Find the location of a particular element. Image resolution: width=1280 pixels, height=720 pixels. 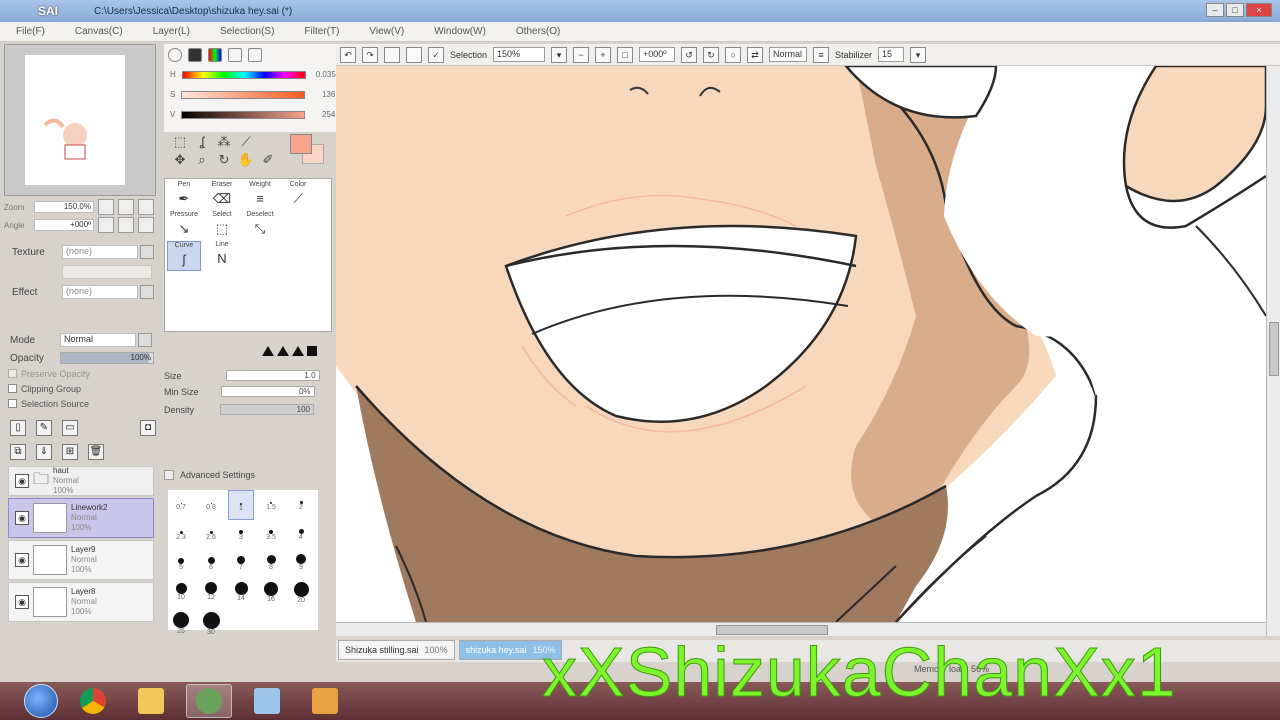

rotate-reset-icon: ○ is located at coordinates (733, 54).